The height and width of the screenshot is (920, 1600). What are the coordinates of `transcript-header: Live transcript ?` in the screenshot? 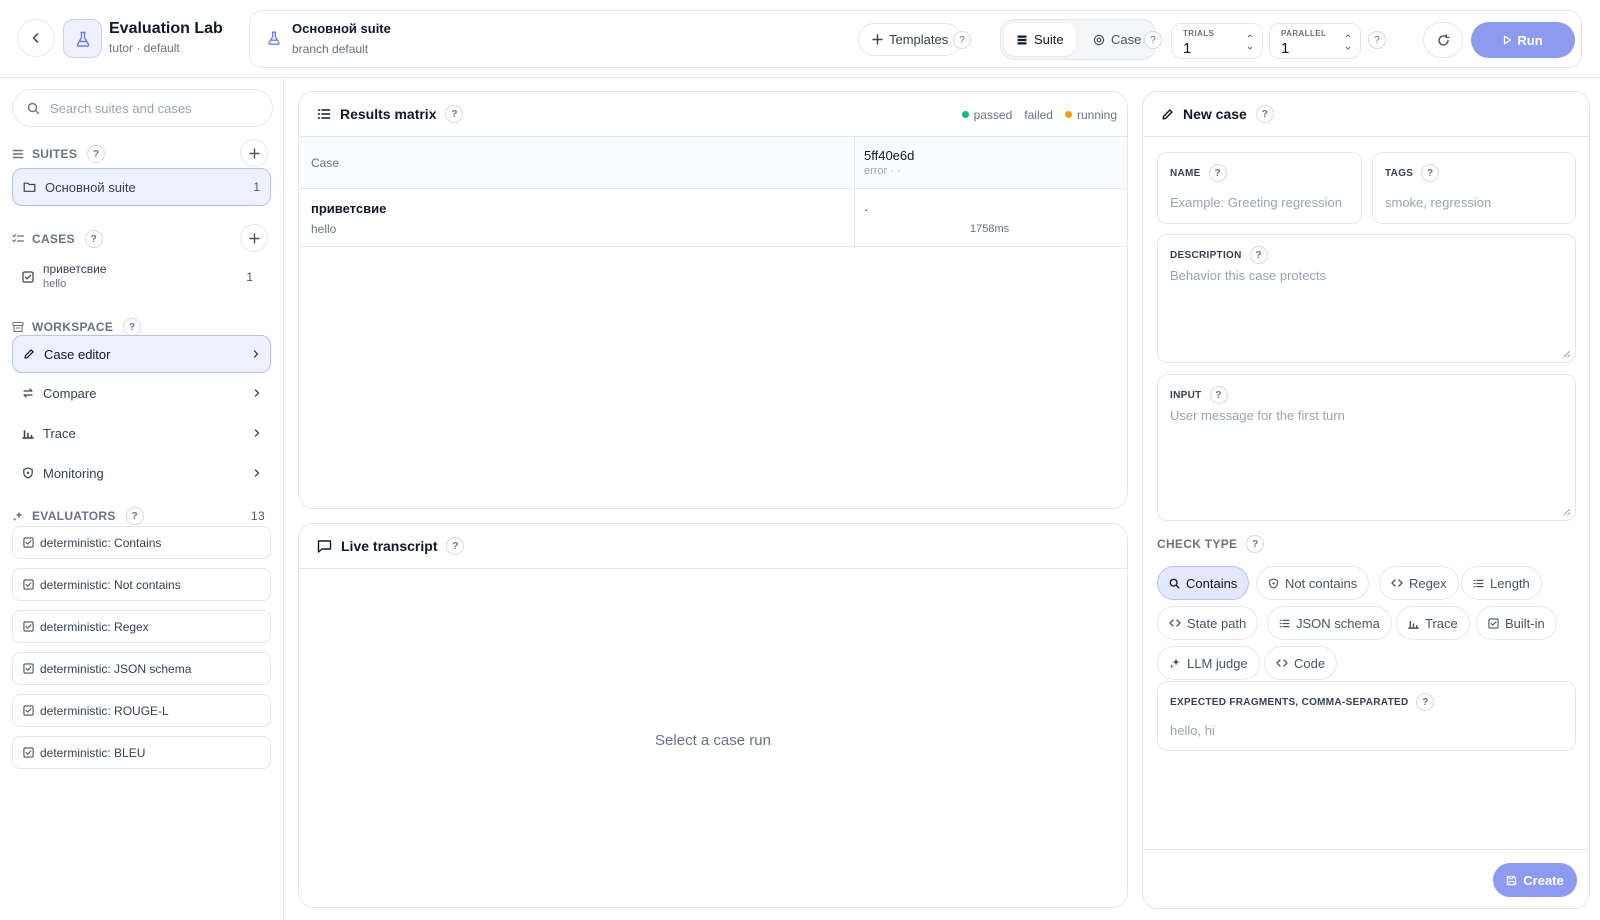 It's located at (713, 546).